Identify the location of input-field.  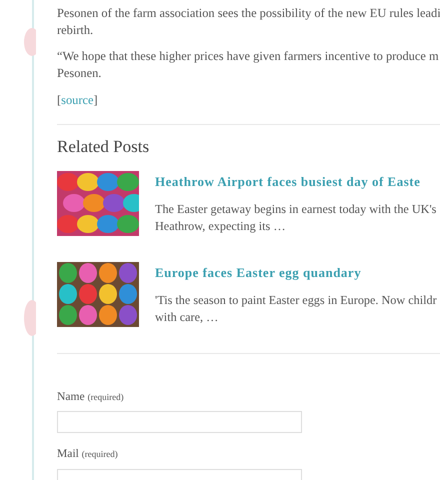
(179, 422).